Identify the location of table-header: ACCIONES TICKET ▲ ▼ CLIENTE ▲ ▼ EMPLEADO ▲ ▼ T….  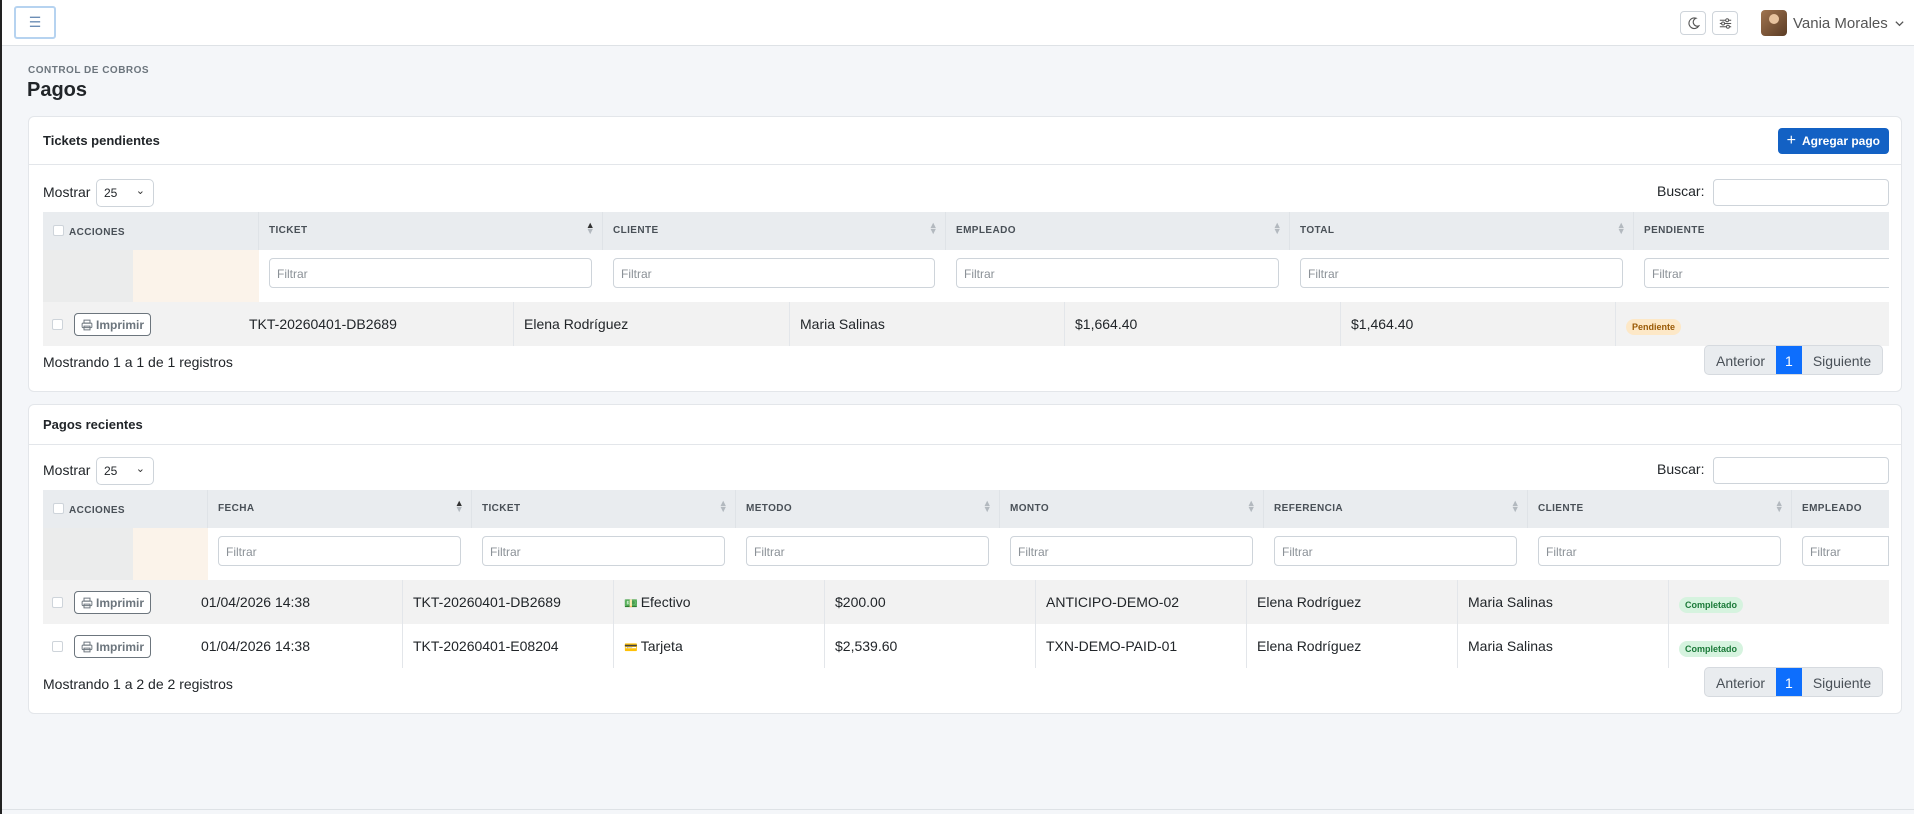
(966, 231).